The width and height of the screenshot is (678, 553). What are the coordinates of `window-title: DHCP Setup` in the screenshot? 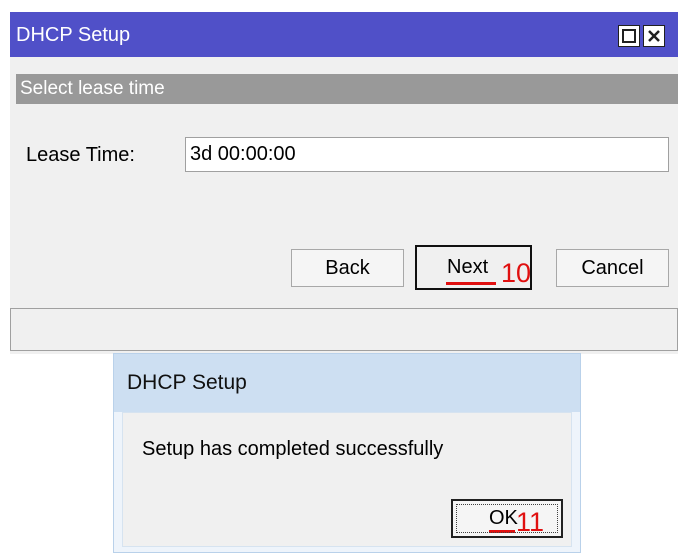 It's located at (73, 35).